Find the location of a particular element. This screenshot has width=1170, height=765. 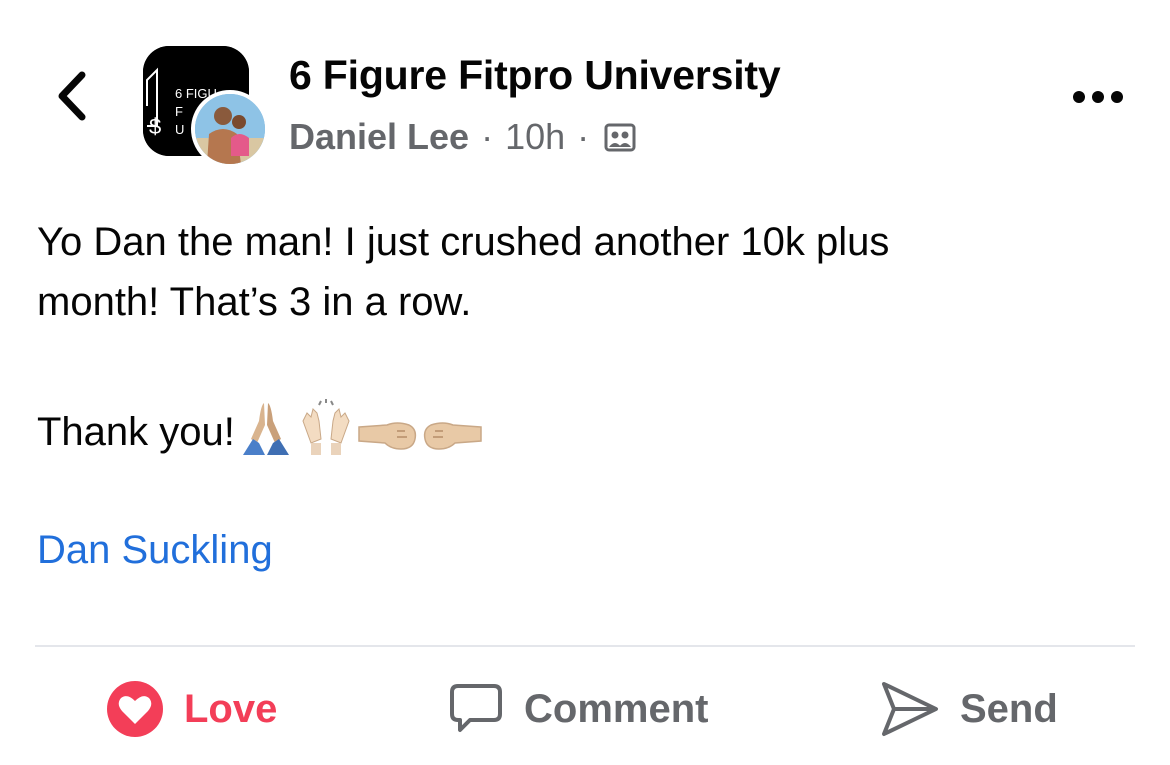

comment-button: Comment is located at coordinates (578, 709).